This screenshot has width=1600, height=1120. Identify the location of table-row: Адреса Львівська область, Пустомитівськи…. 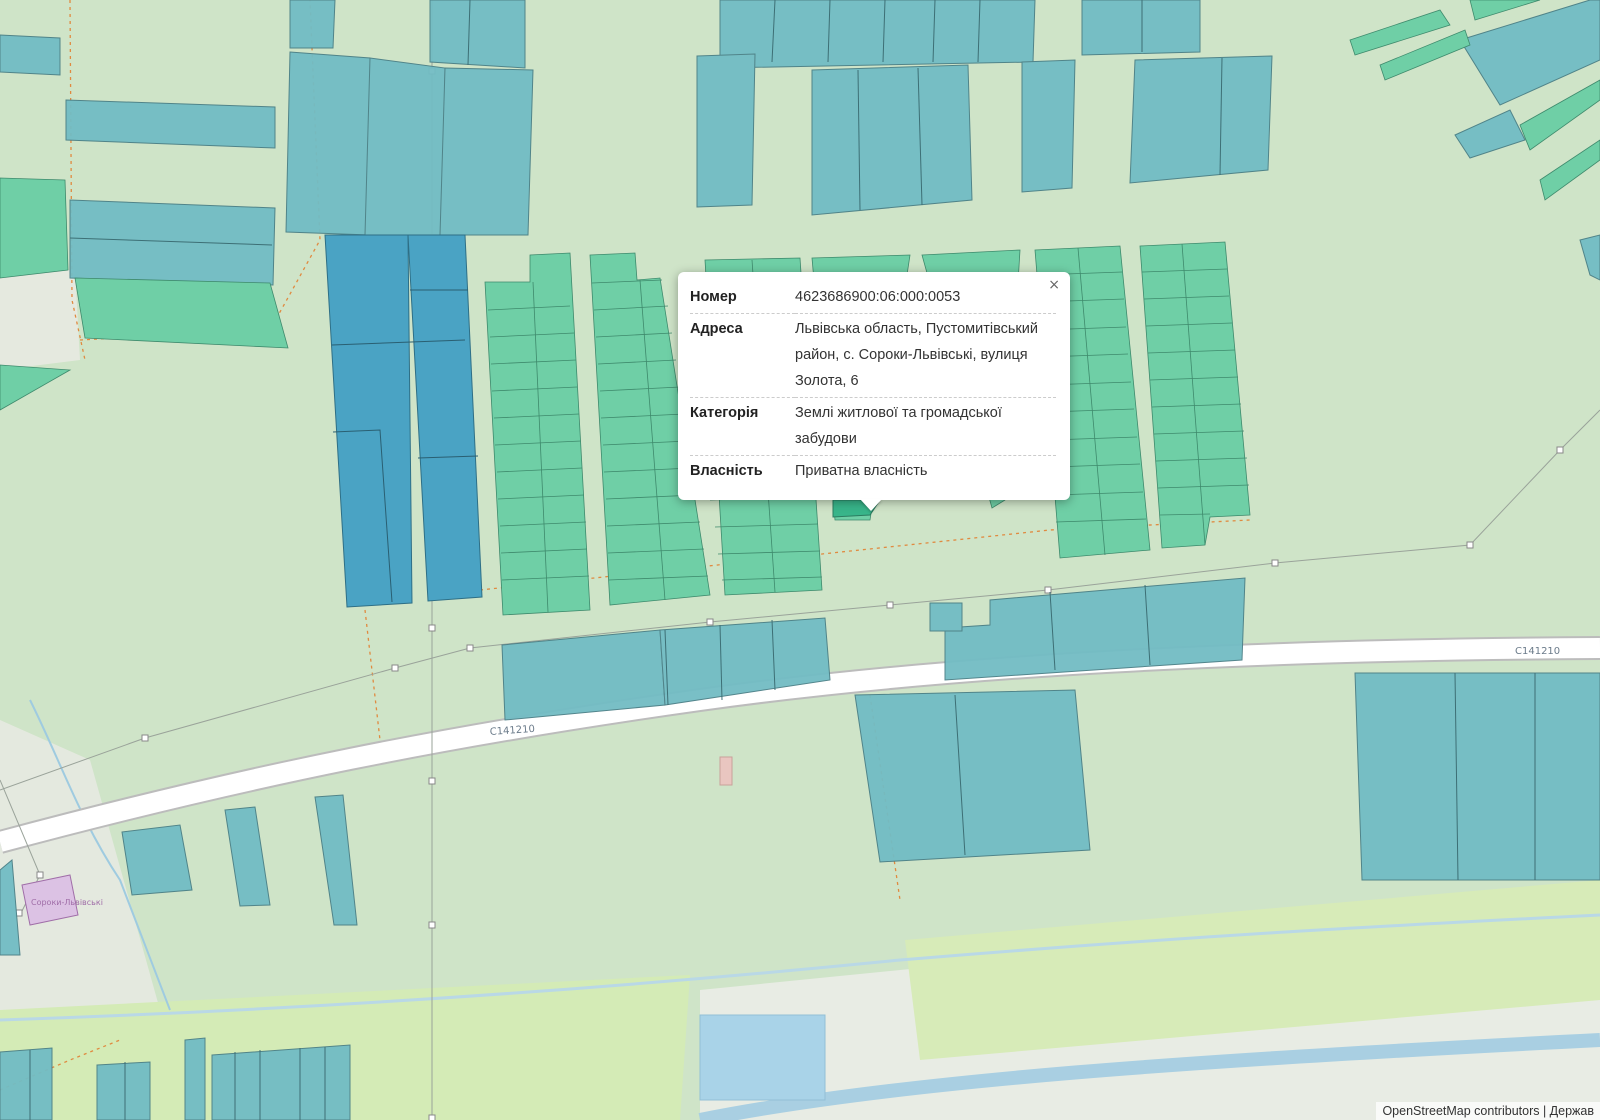
(873, 355).